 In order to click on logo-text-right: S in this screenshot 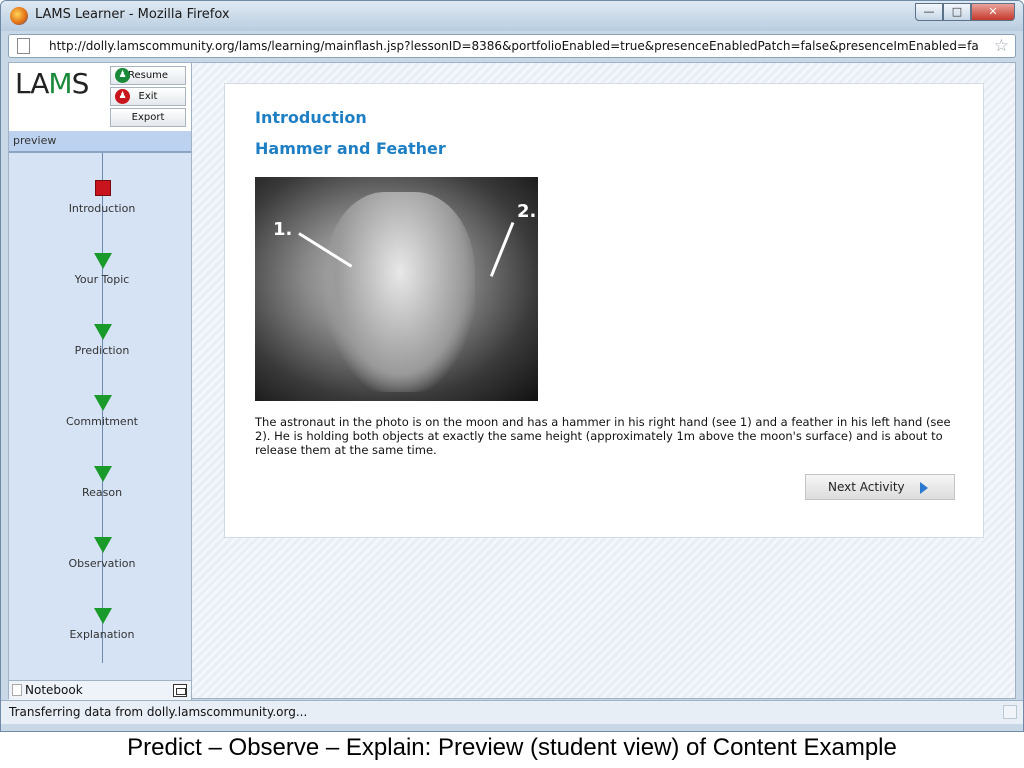, I will do `click(80, 83)`.